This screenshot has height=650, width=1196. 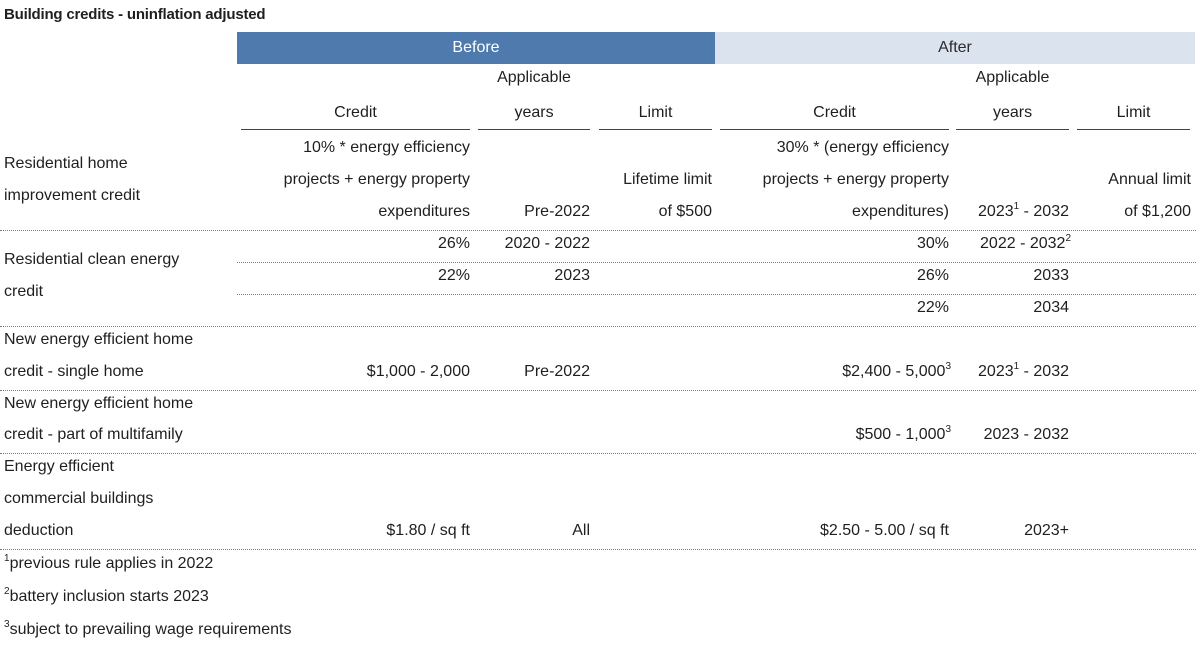 What do you see at coordinates (79, 498) in the screenshot?
I see `row-label: commercial buildings` at bounding box center [79, 498].